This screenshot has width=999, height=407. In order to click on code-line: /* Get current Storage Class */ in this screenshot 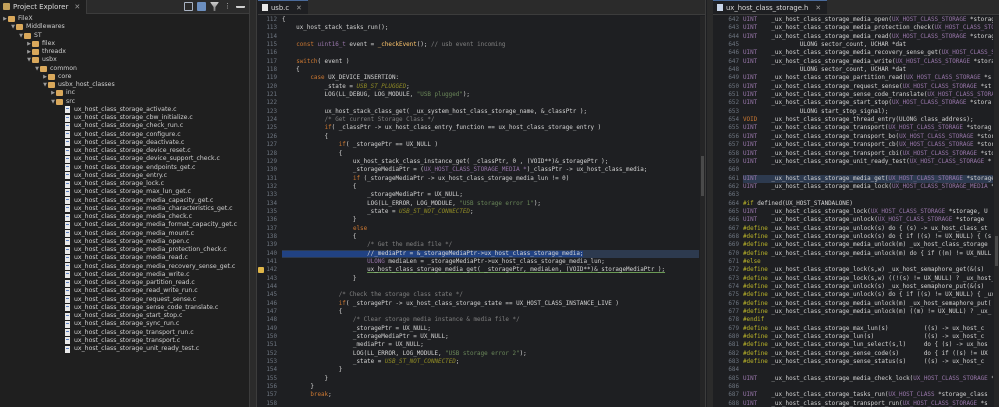, I will do `click(490, 120)`.